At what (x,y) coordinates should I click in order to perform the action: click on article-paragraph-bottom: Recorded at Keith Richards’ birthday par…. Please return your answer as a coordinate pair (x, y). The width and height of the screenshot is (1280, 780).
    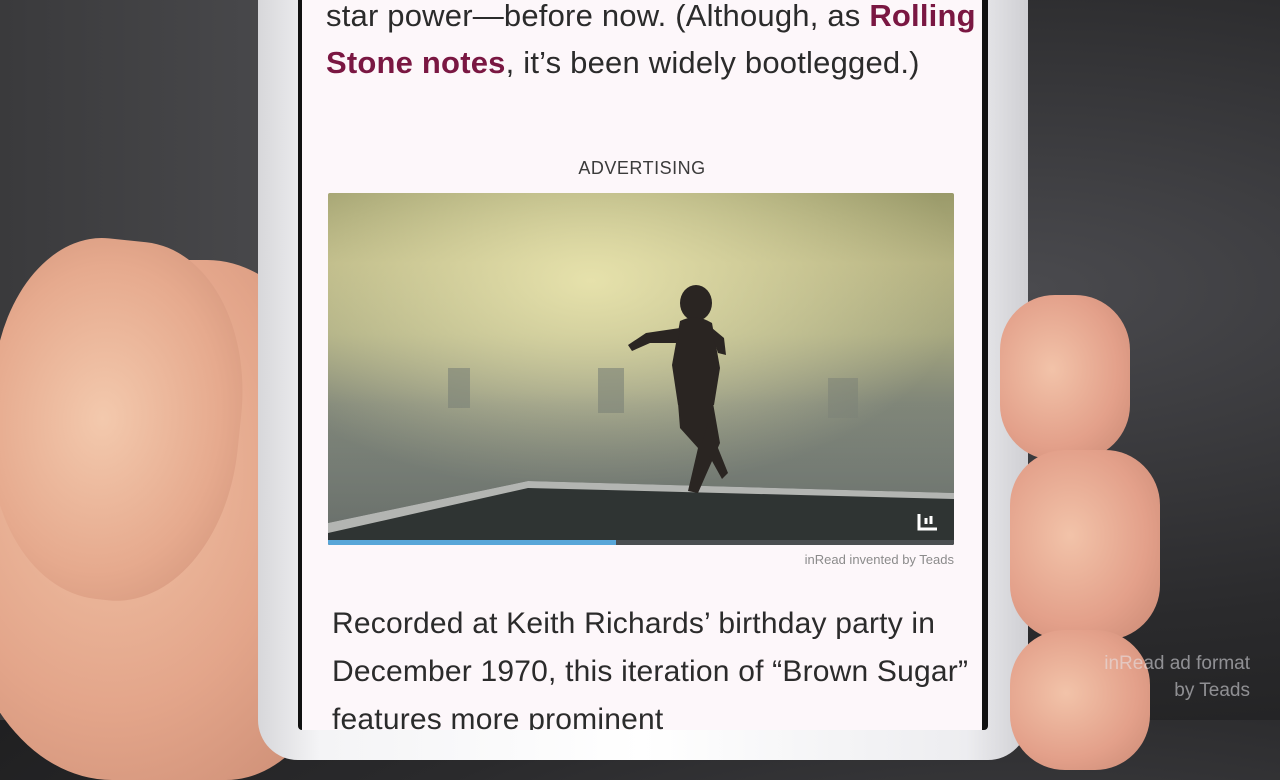
    Looking at the image, I should click on (650, 668).